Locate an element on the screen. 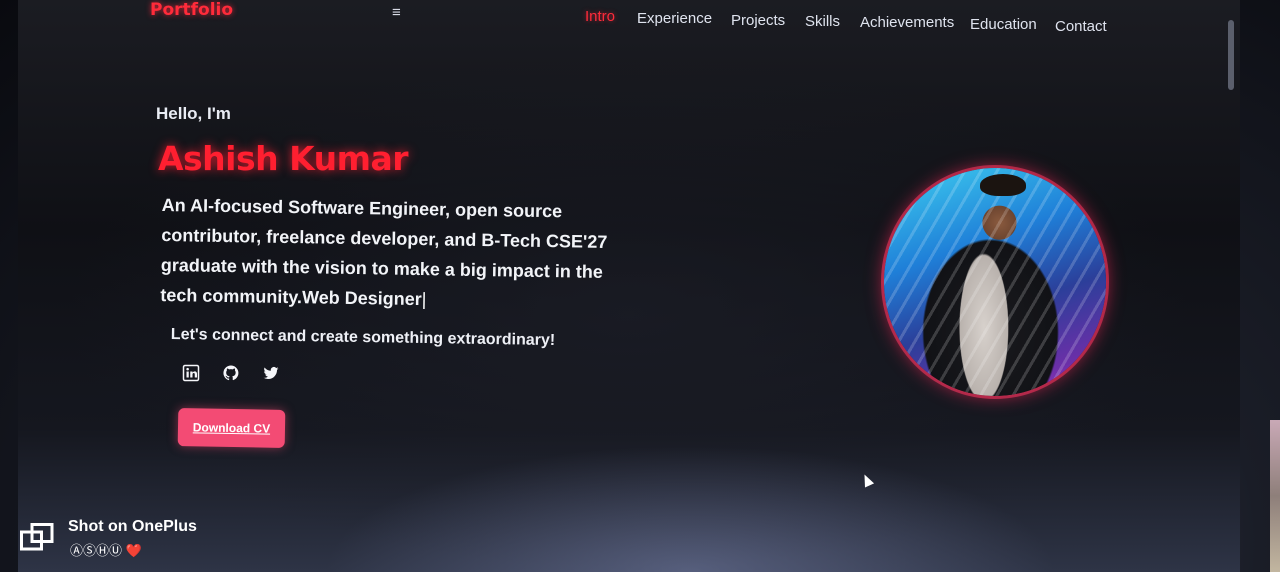  profile-photo is located at coordinates (995, 282).